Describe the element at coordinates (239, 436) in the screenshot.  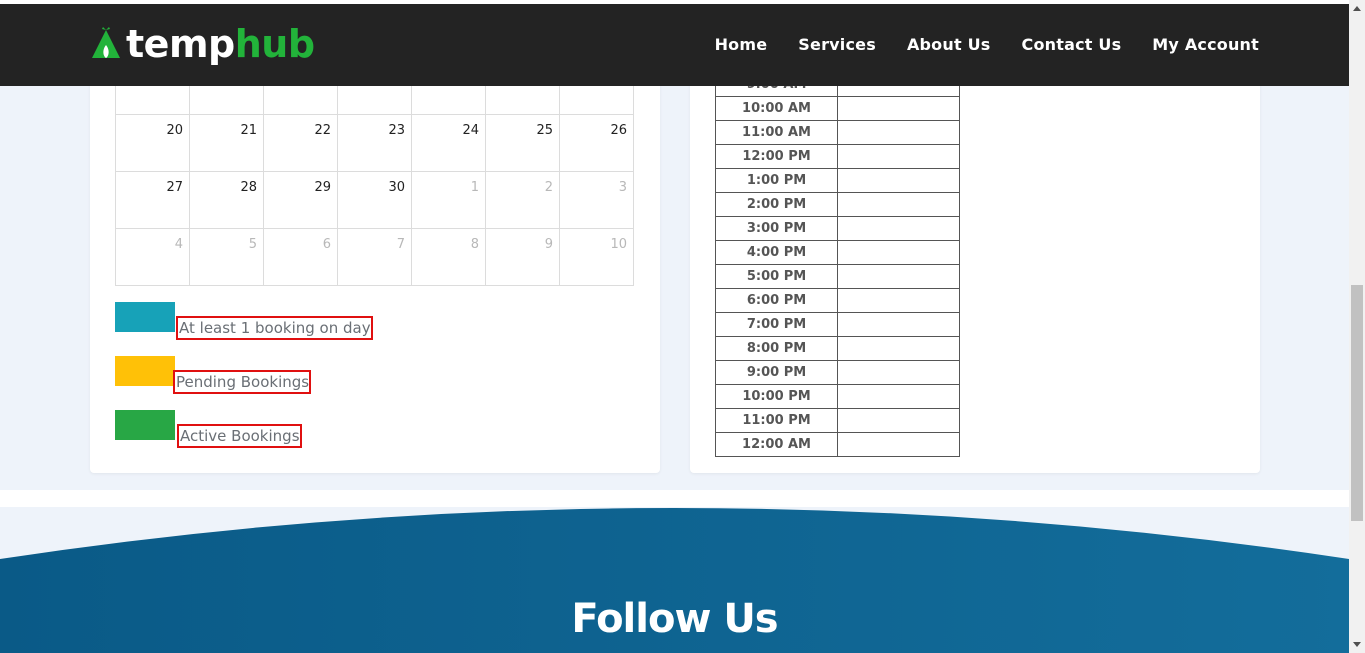
I see `legend-label: Active Bookings` at that location.